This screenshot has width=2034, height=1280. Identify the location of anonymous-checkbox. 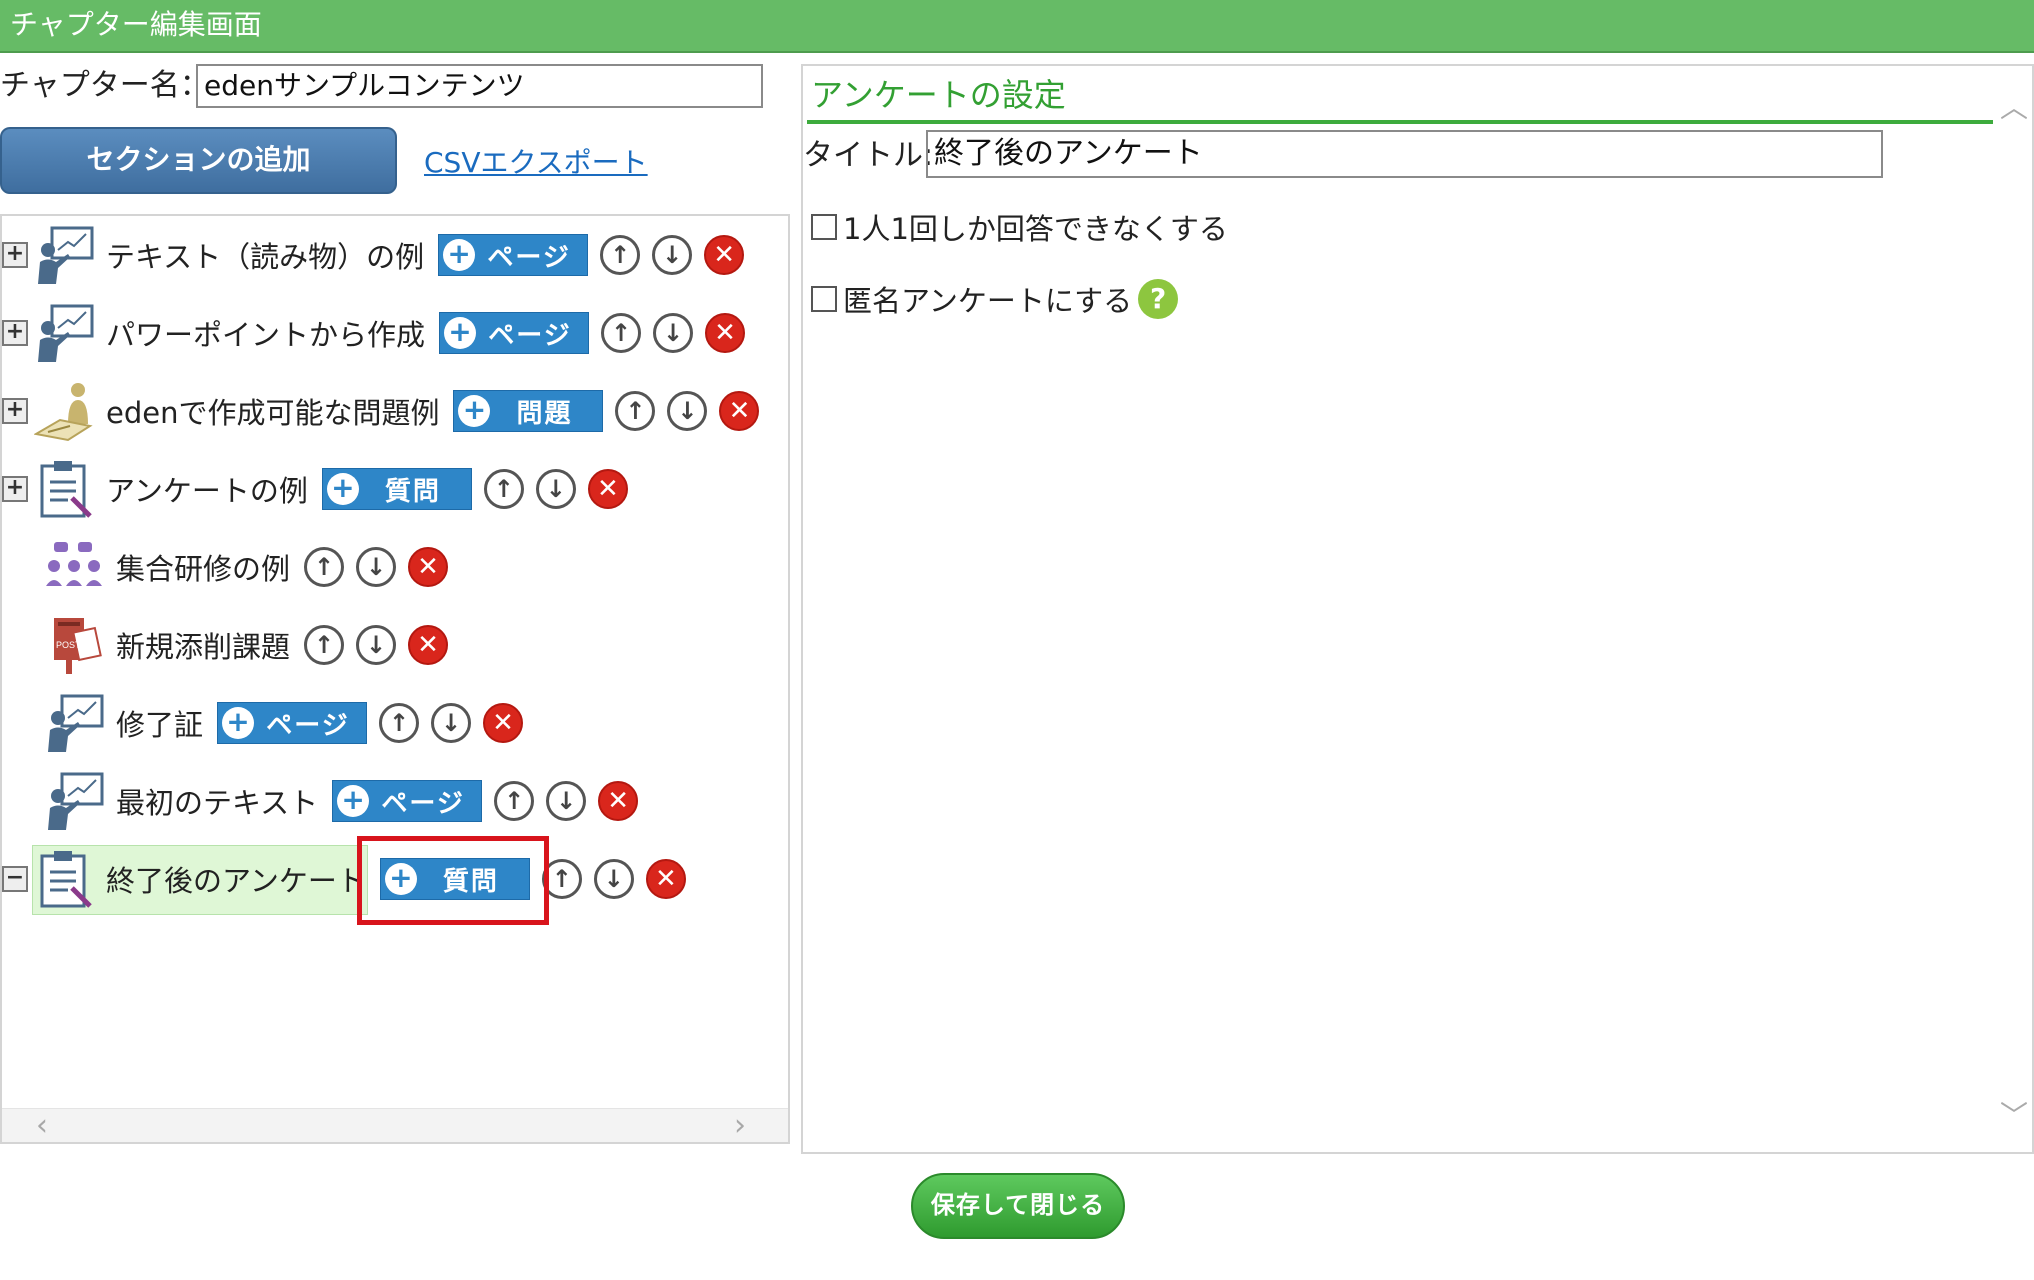
(824, 299).